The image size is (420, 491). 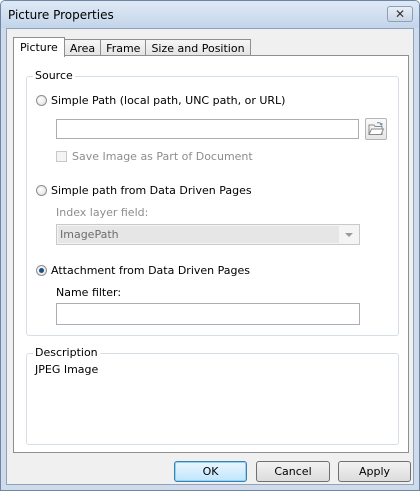 I want to click on save-image-label: Save Image as Part of Document, so click(x=162, y=156).